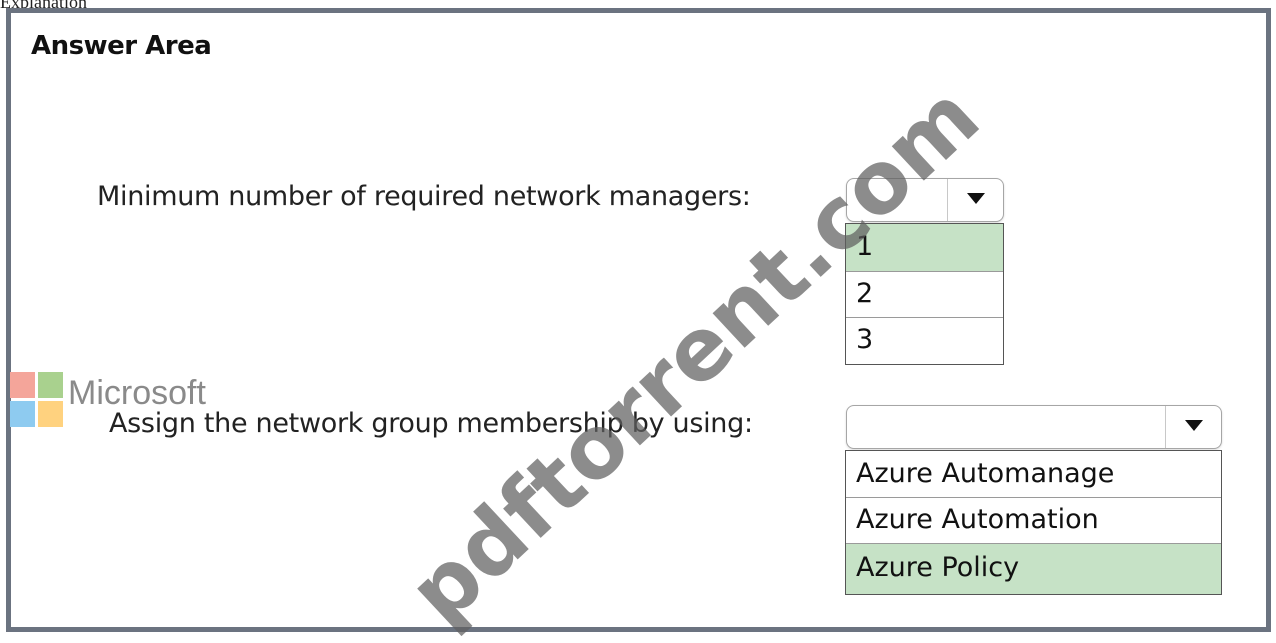 The image size is (1276, 643). I want to click on option-3: 3, so click(924, 341).